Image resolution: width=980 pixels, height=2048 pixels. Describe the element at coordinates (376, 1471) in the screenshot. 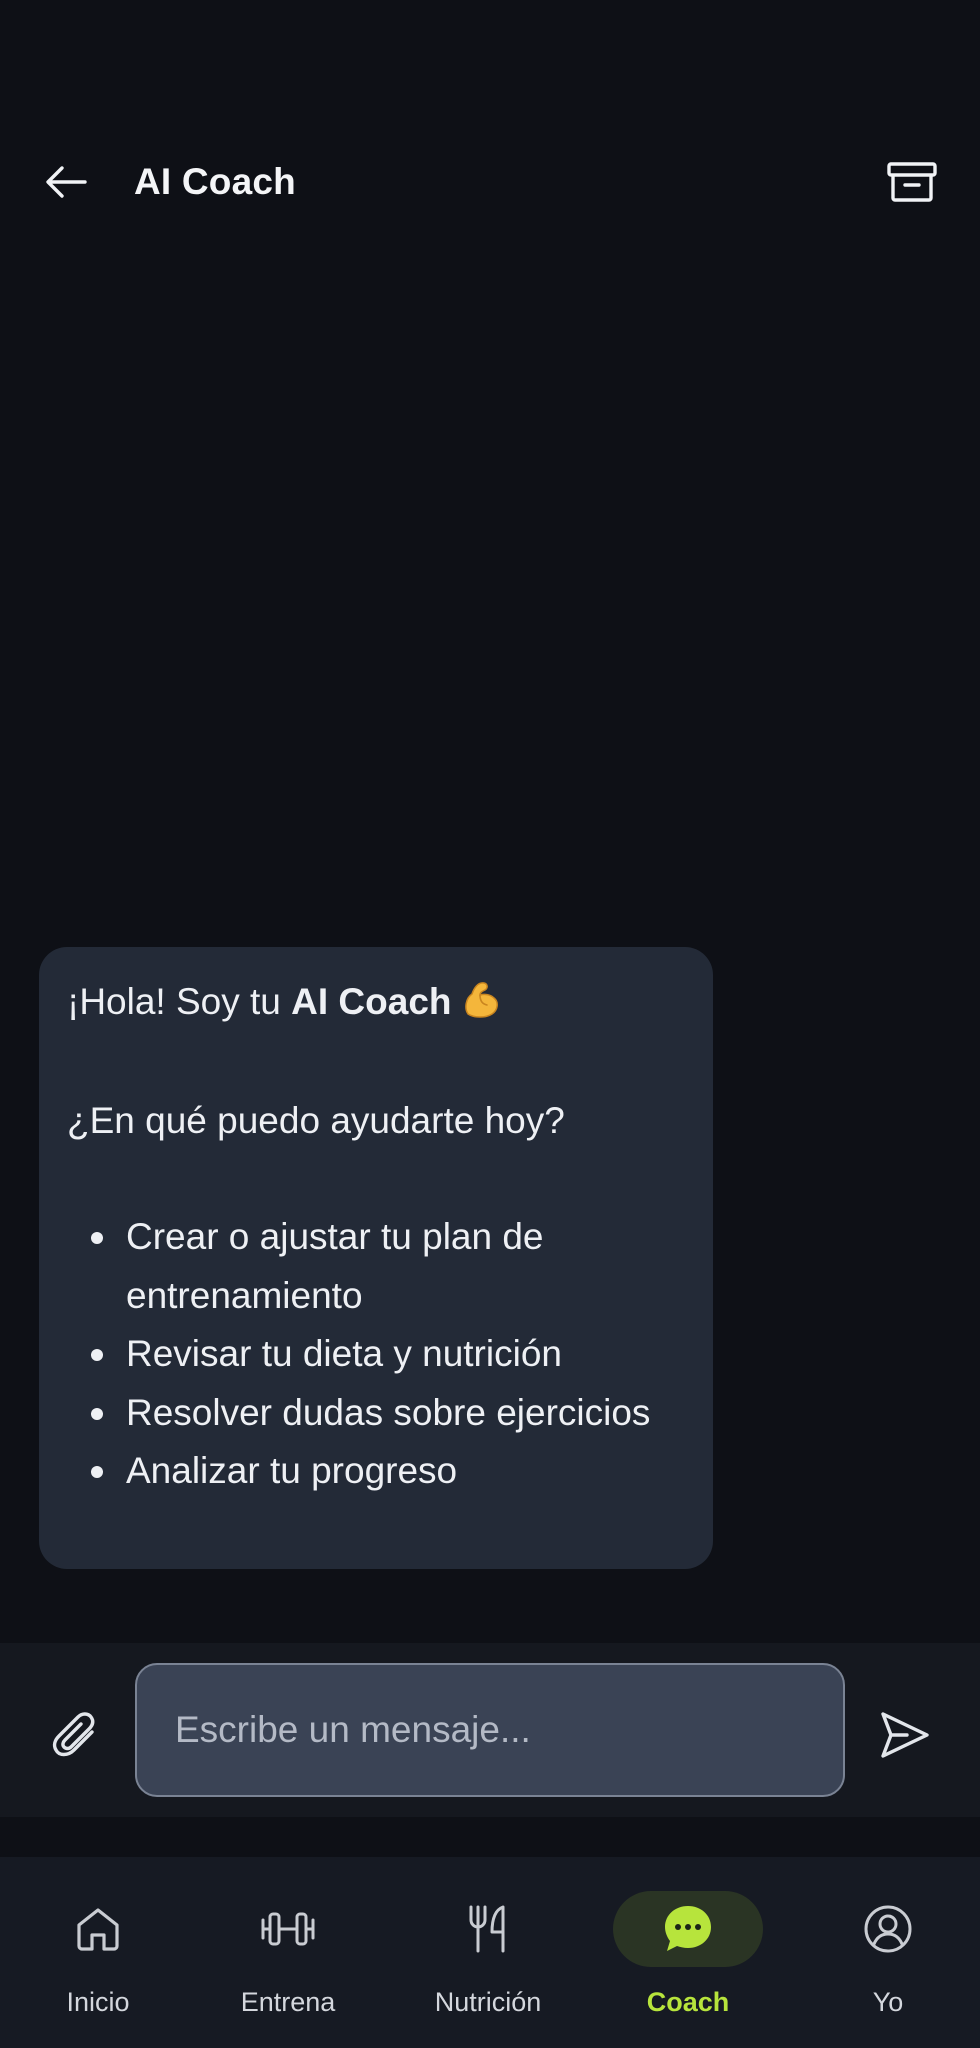

I see `list-item: Analizar tu progreso` at that location.